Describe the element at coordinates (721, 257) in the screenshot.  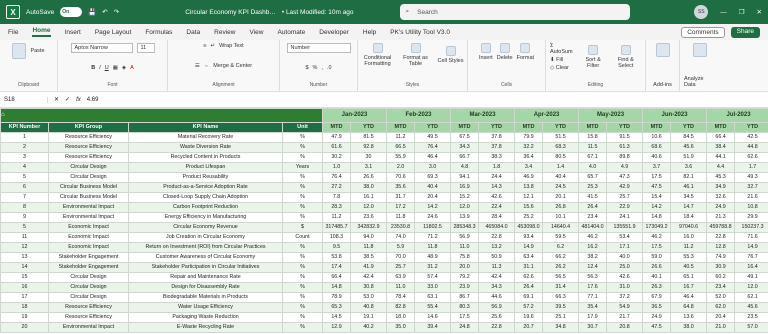
I see `value-cell: 74.9` at that location.